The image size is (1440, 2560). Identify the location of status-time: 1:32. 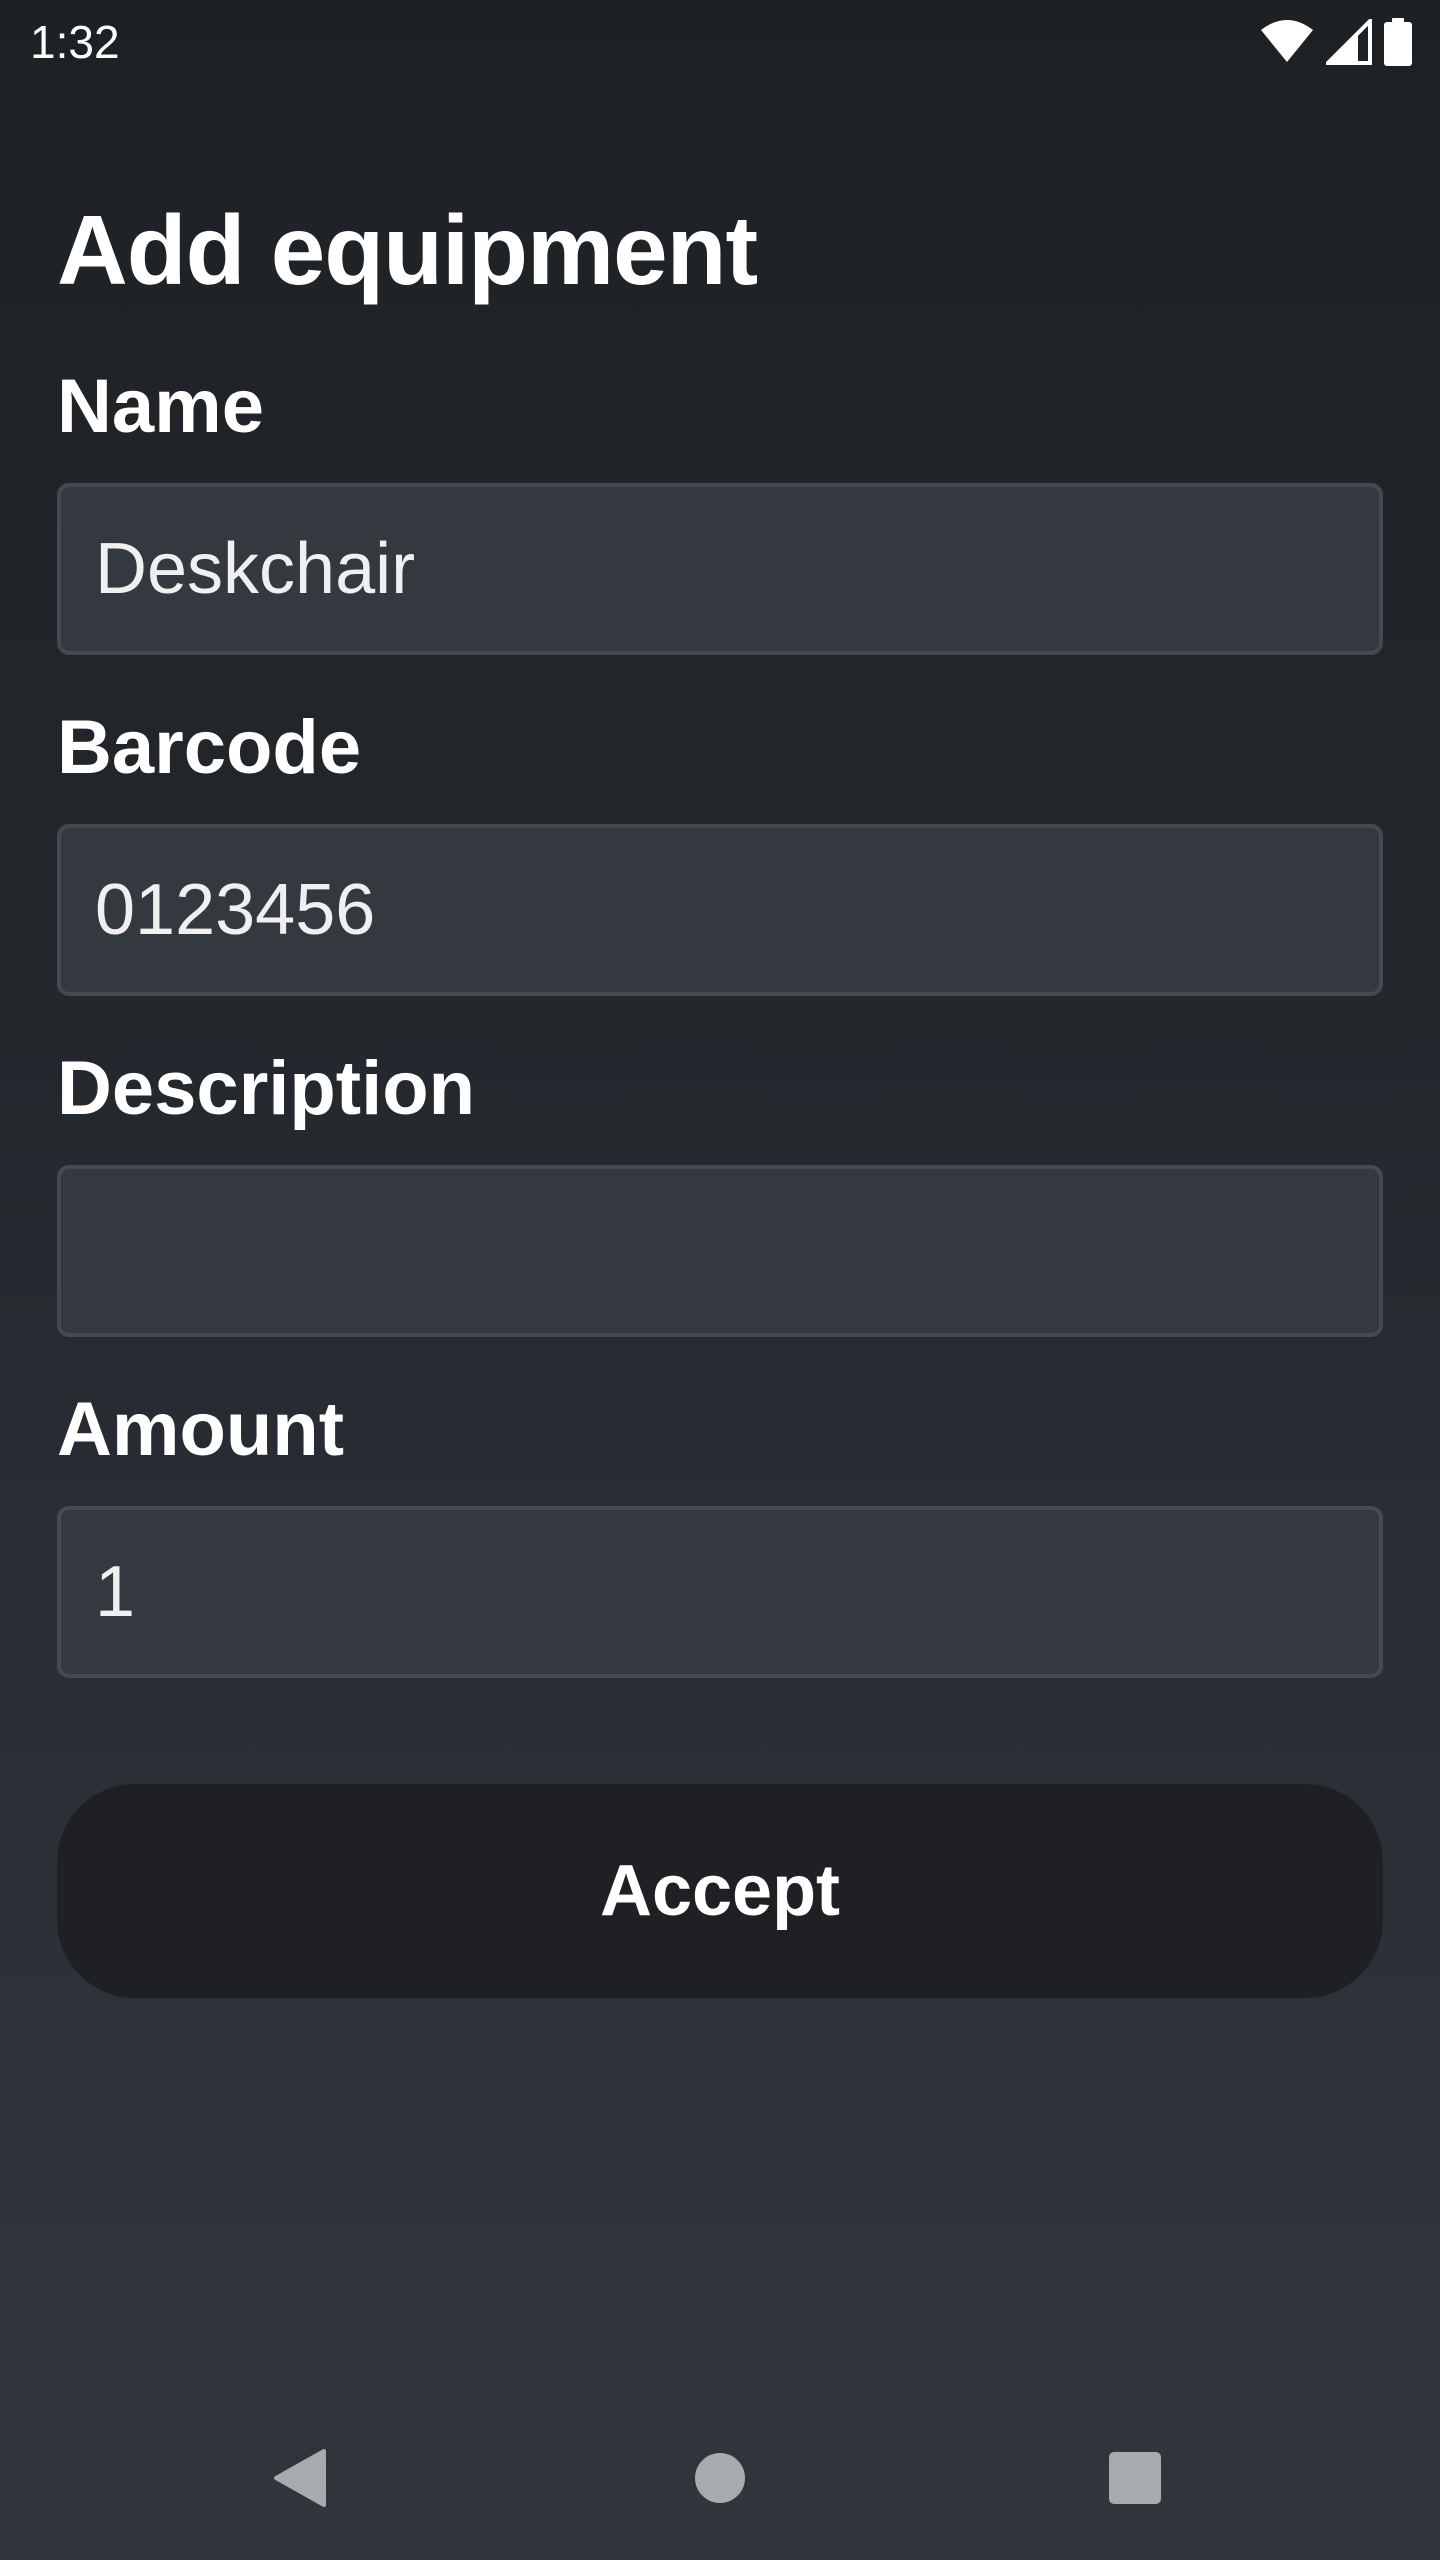
(75, 42).